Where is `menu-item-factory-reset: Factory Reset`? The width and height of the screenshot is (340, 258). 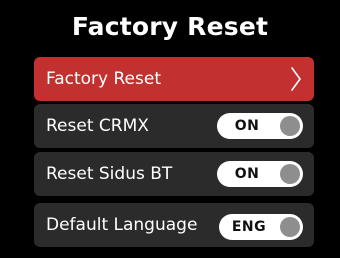 menu-item-factory-reset: Factory Reset is located at coordinates (174, 79).